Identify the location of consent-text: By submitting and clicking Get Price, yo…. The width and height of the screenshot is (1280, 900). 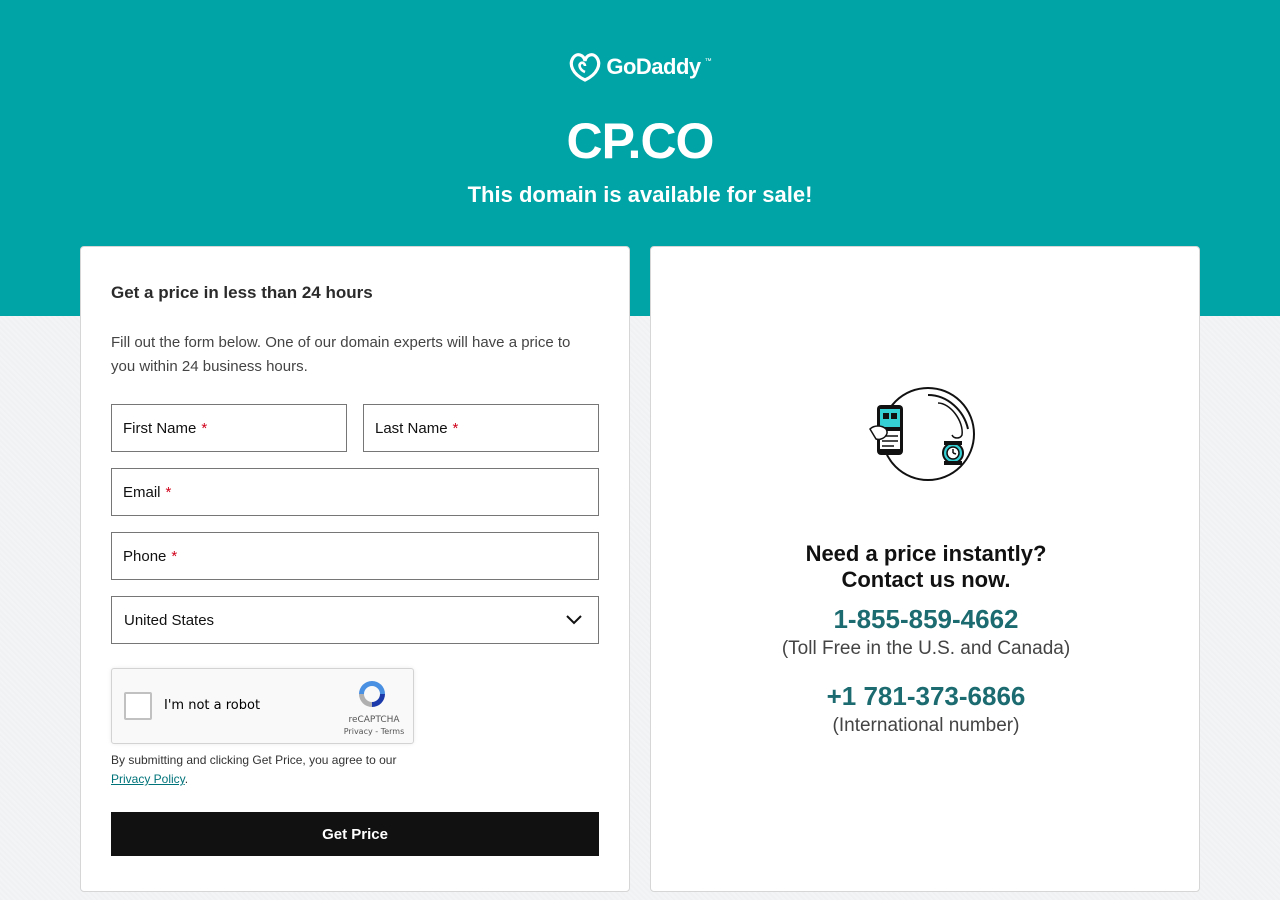
(281, 770).